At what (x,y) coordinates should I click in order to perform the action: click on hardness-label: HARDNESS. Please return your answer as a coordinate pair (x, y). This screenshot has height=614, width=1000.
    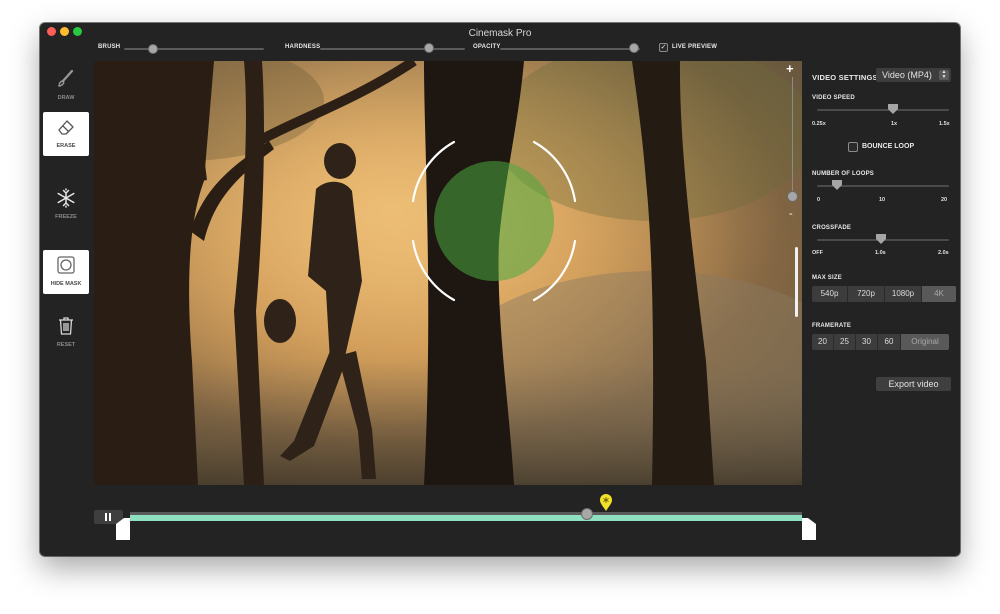
    Looking at the image, I should click on (303, 47).